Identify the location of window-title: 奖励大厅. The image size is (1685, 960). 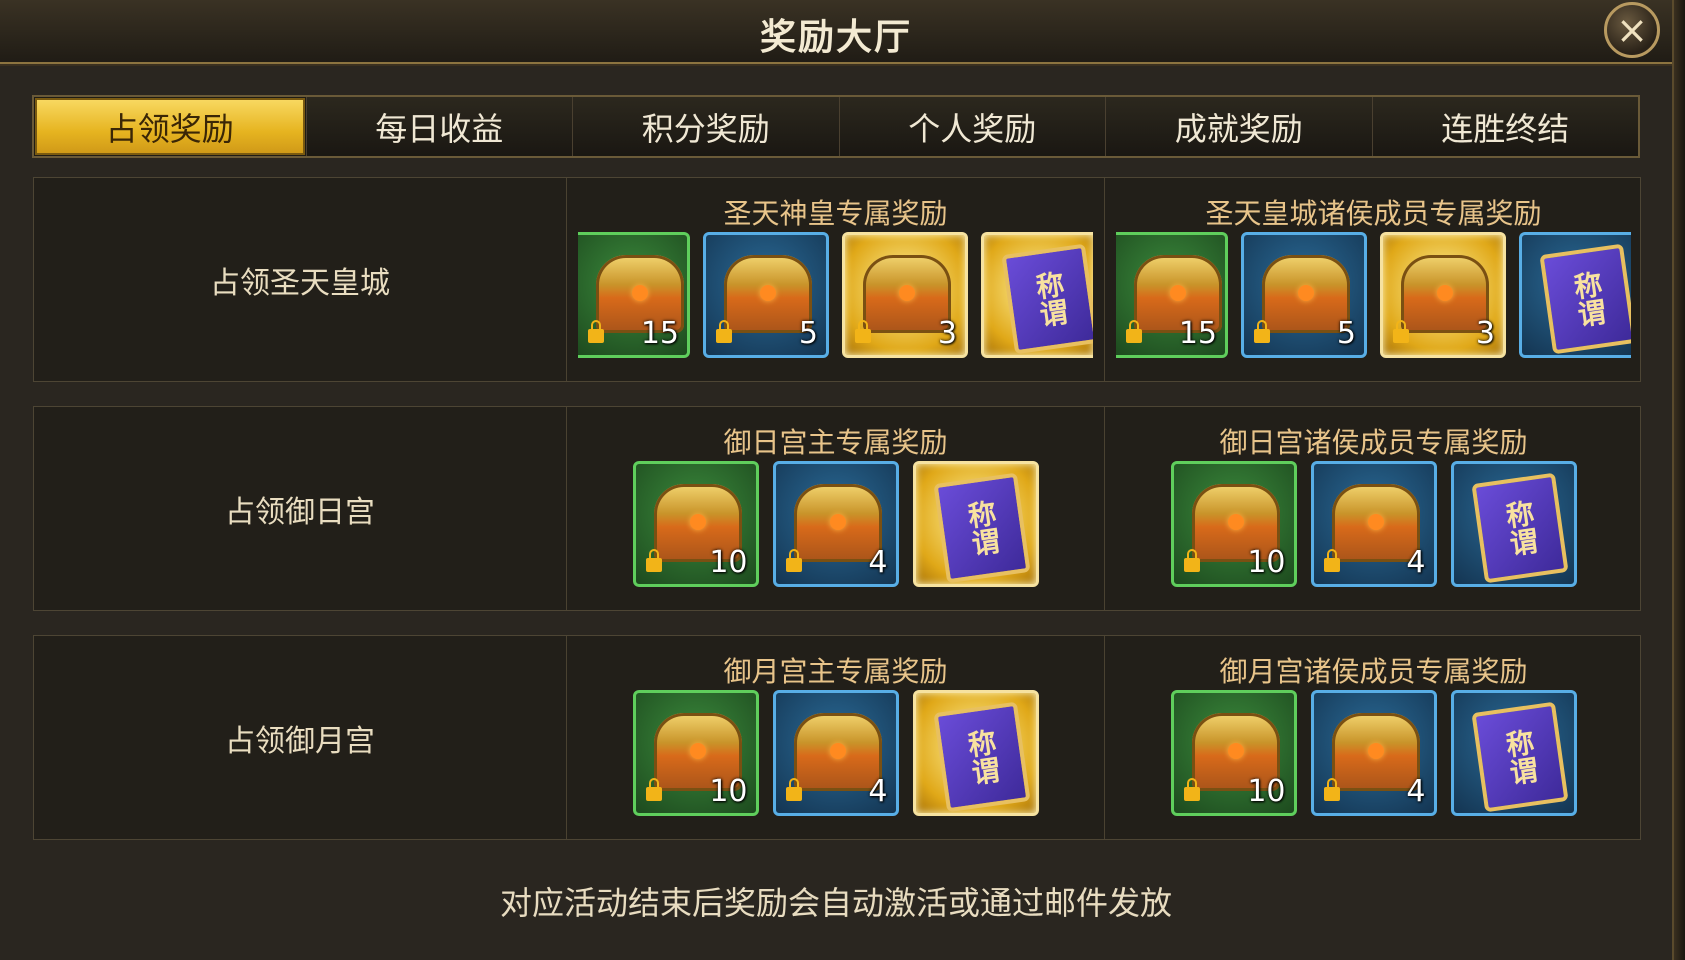
(835, 37).